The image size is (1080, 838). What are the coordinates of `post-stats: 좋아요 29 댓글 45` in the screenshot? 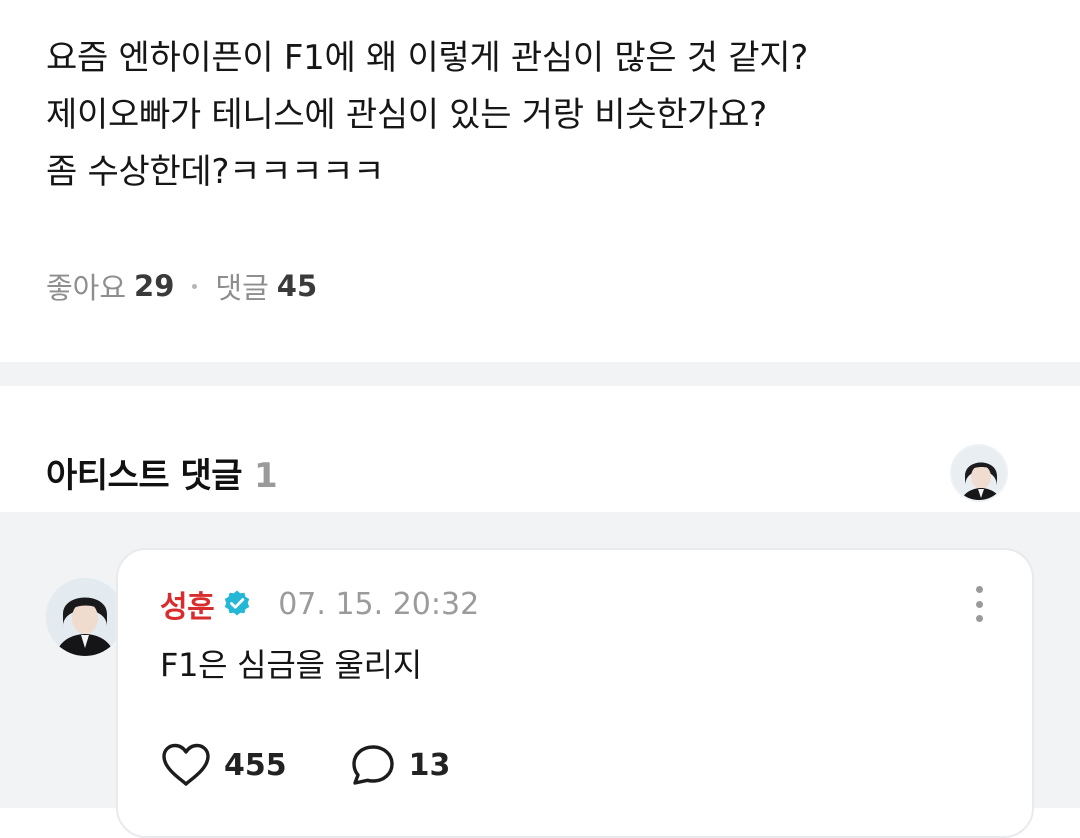 It's located at (181, 286).